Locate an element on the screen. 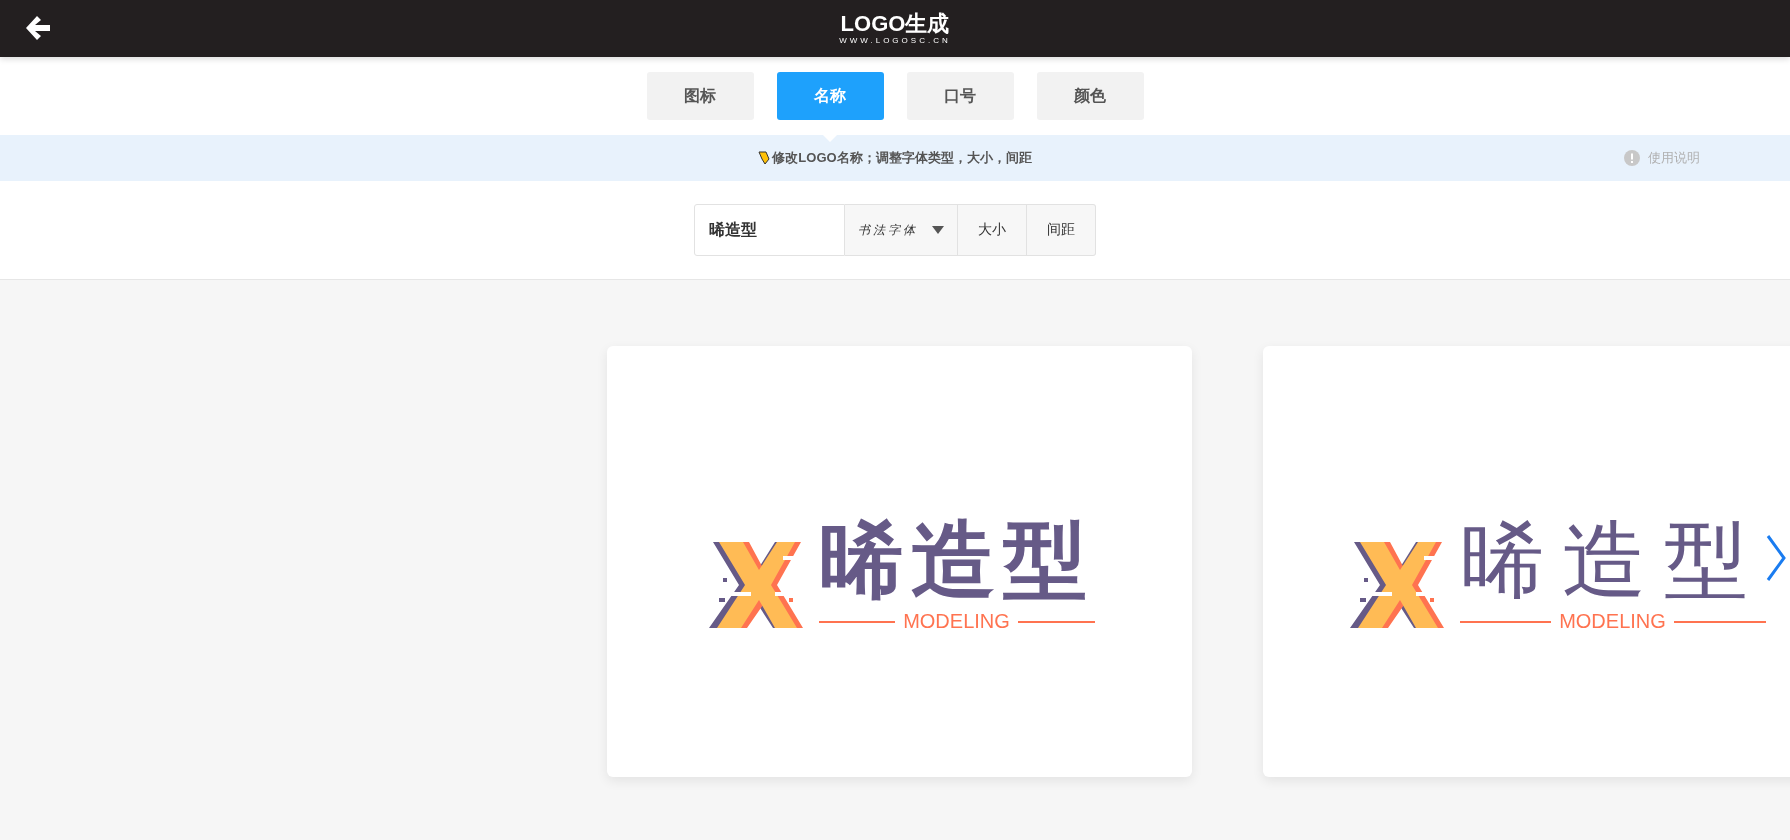 Image resolution: width=1790 pixels, height=840 pixels. site-logo-title: LOGO生成 is located at coordinates (895, 23).